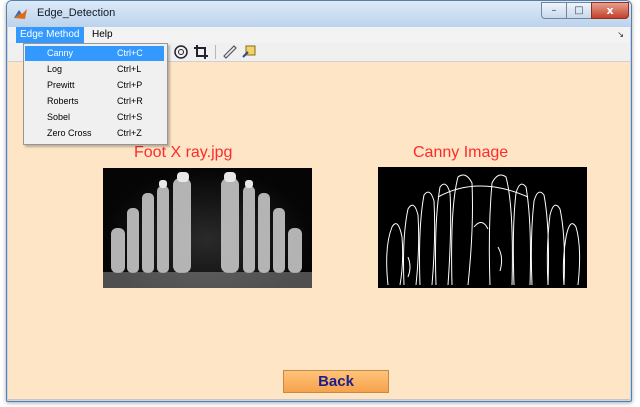 The image size is (640, 407). What do you see at coordinates (230, 52) in the screenshot?
I see `ruler-icon` at bounding box center [230, 52].